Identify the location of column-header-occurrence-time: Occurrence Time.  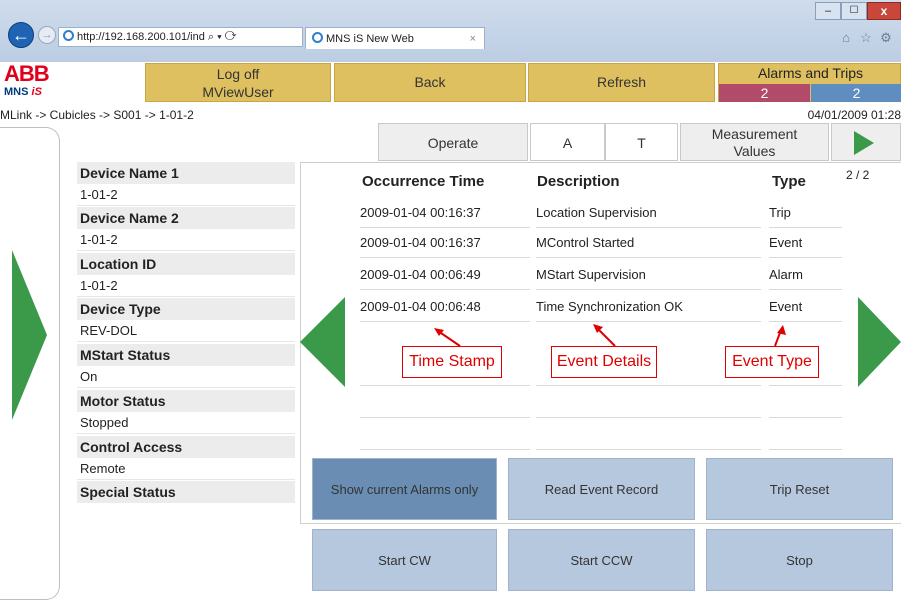
(423, 181).